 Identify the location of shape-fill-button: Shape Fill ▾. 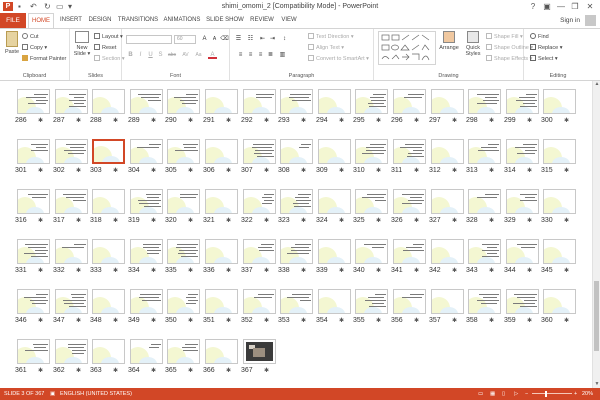
(504, 37).